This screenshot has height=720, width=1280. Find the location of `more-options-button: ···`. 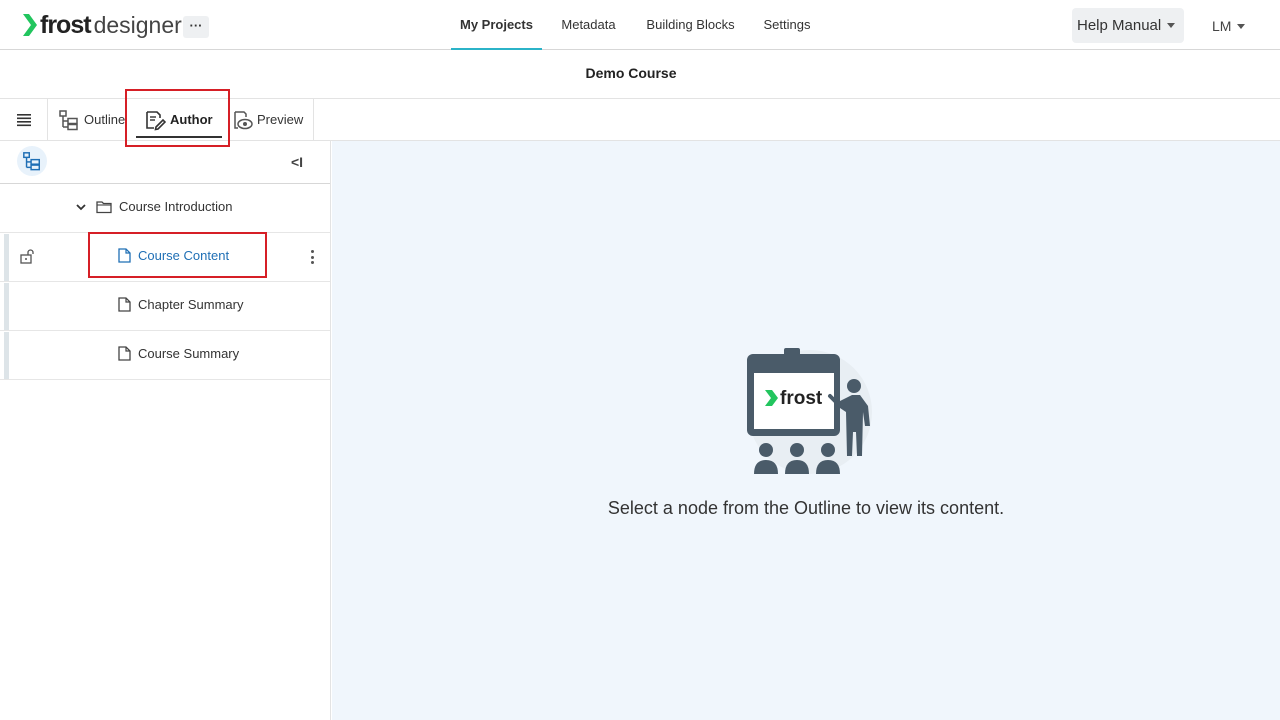

more-options-button: ··· is located at coordinates (196, 27).